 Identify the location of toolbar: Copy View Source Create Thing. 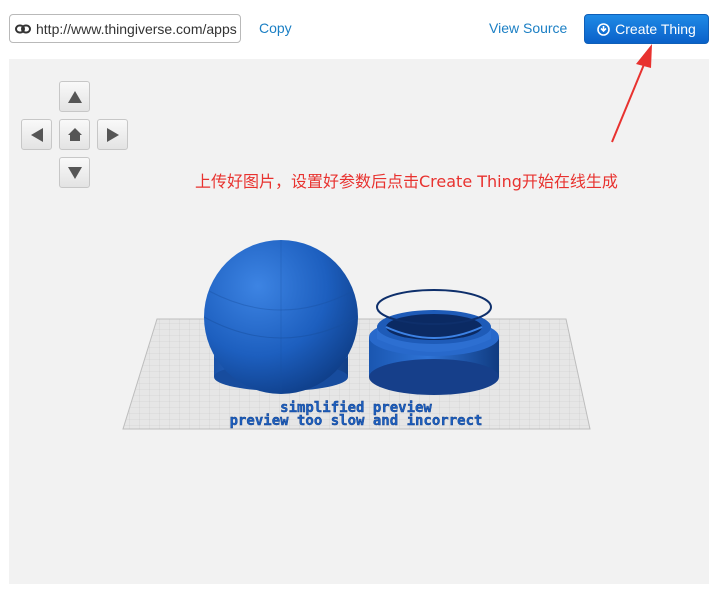
(359, 29).